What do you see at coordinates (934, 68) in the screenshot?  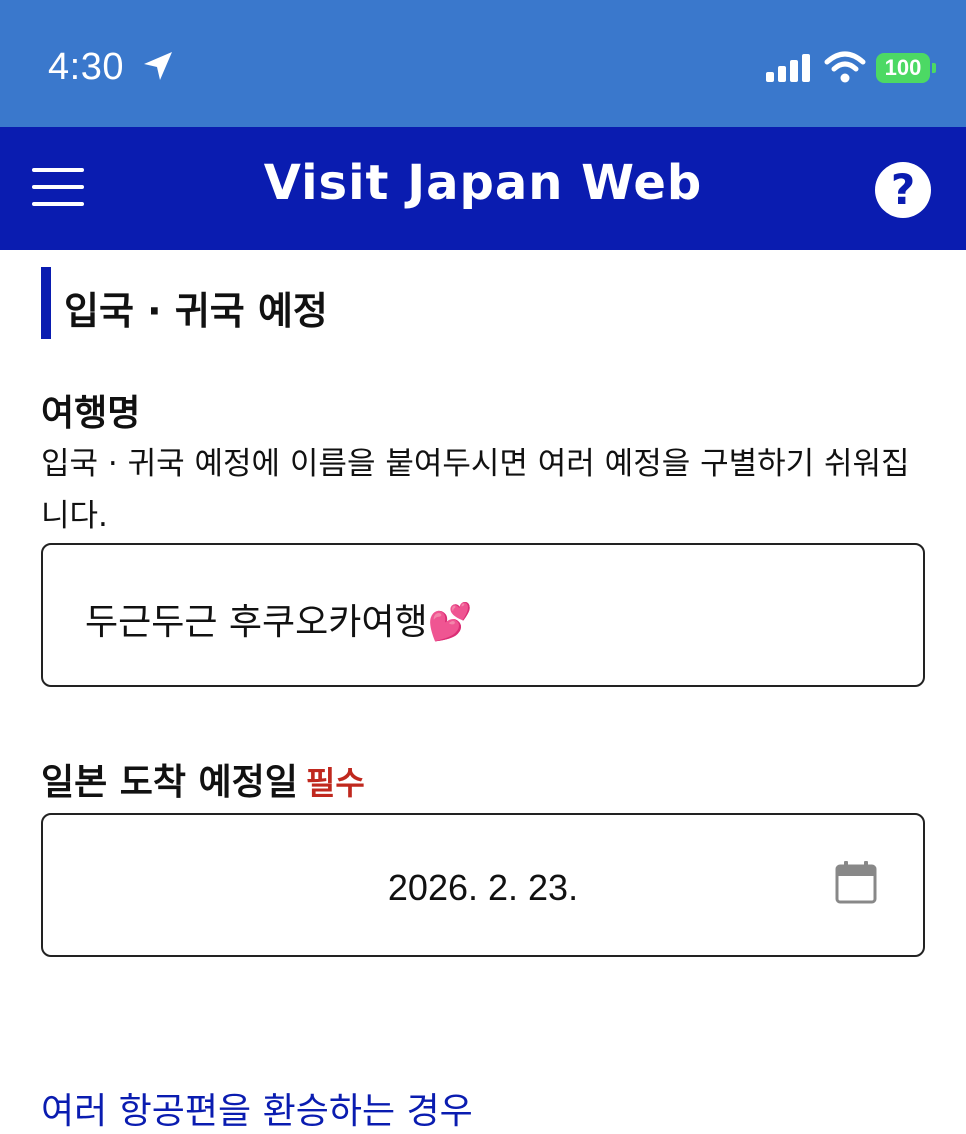 I see `battery-tip` at bounding box center [934, 68].